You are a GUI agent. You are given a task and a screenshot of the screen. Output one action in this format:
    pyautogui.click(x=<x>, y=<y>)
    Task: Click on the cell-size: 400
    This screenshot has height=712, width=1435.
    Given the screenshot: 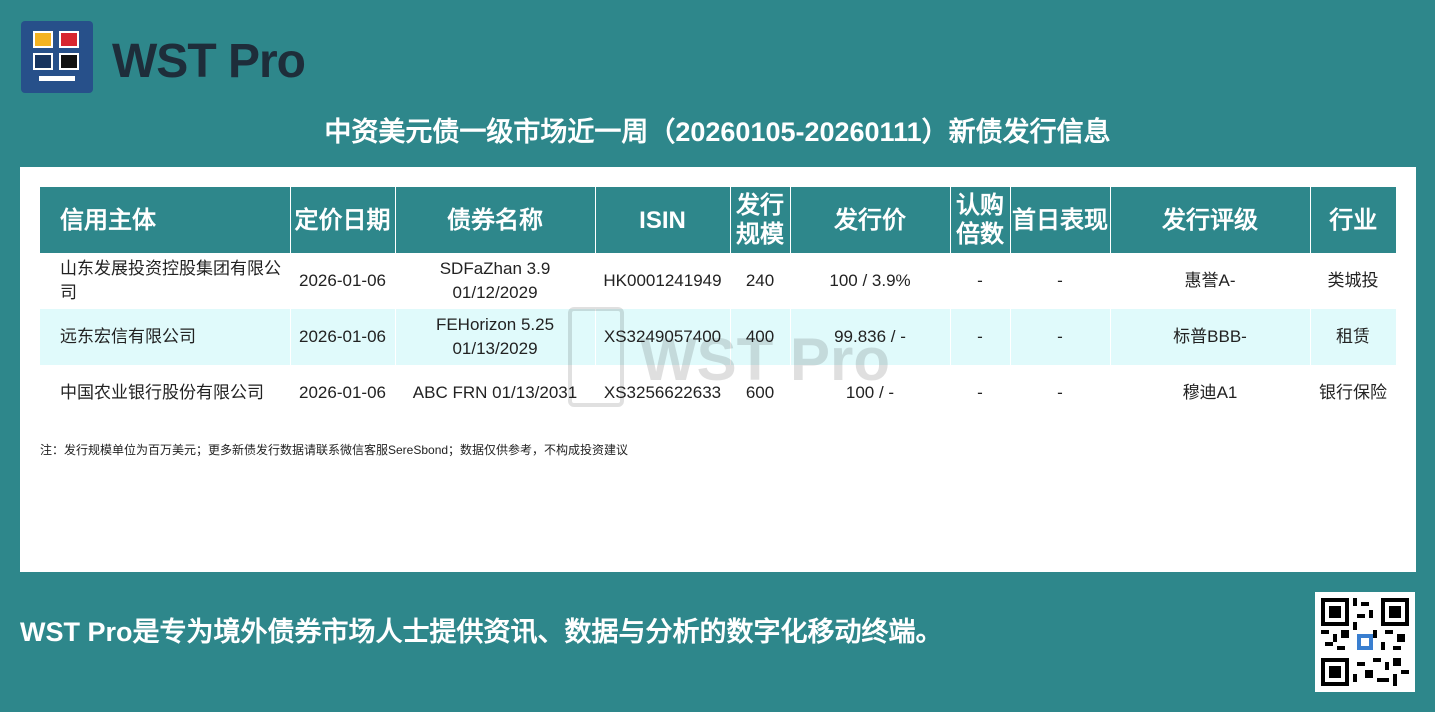 What is the action you would take?
    pyautogui.click(x=760, y=337)
    